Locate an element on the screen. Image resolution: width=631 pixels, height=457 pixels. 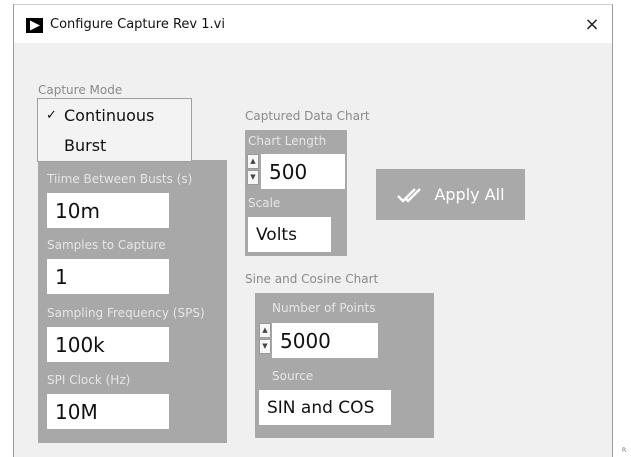
close-button: × is located at coordinates (592, 24).